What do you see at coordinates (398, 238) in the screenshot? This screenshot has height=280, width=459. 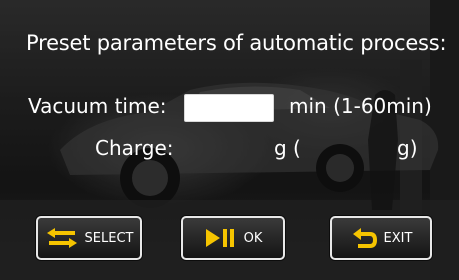 I see `exit-button-label: EXIT` at bounding box center [398, 238].